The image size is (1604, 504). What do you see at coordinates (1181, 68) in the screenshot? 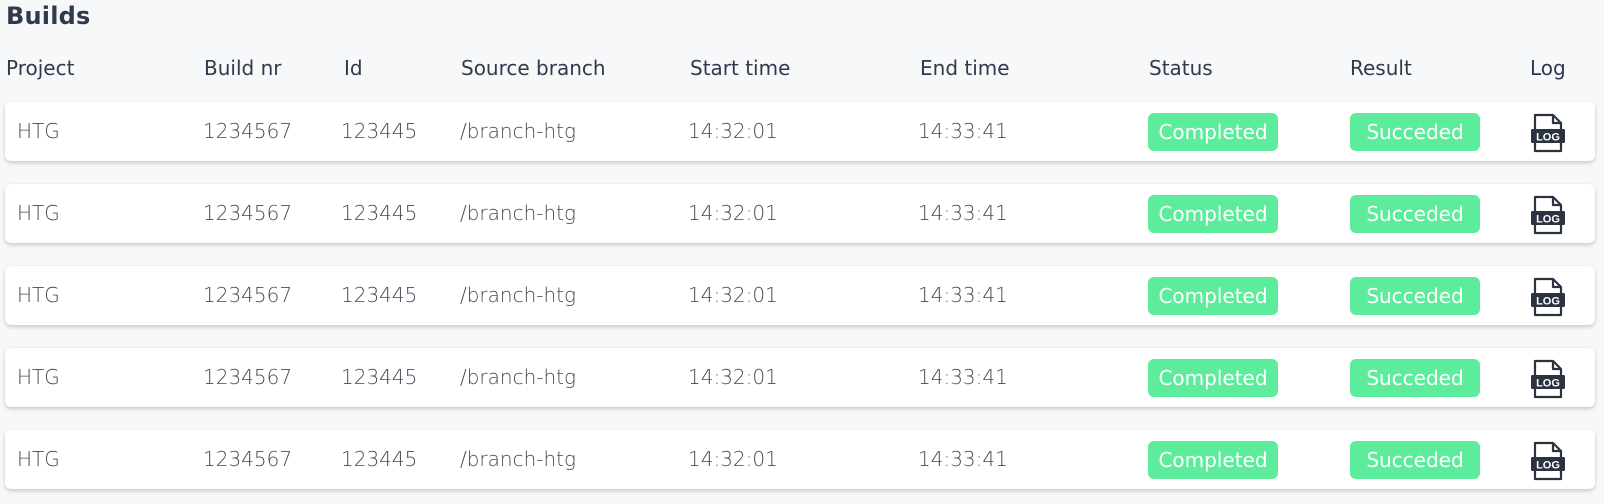
I see `header-status: Status` at bounding box center [1181, 68].